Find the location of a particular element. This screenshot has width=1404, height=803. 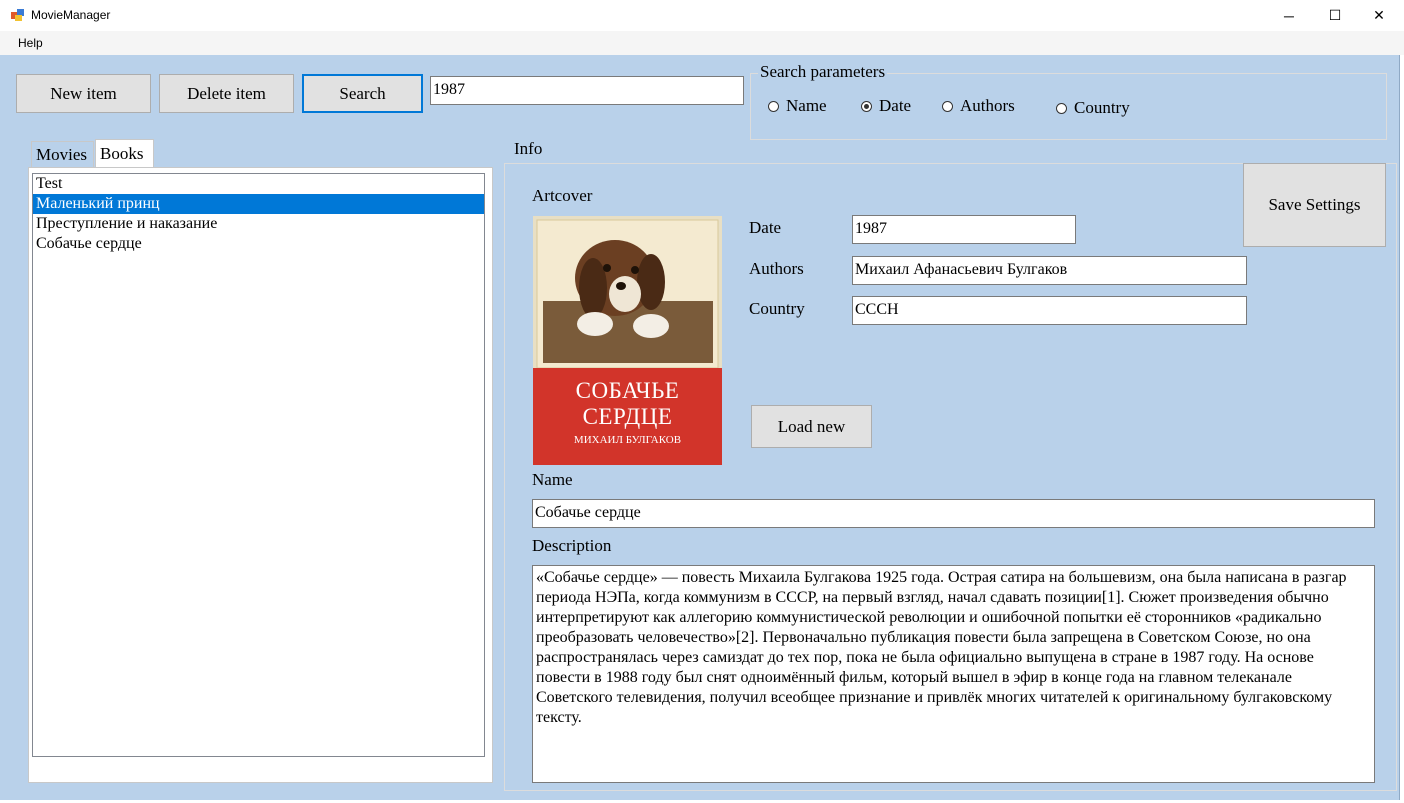

title-bar is located at coordinates (702, 15).